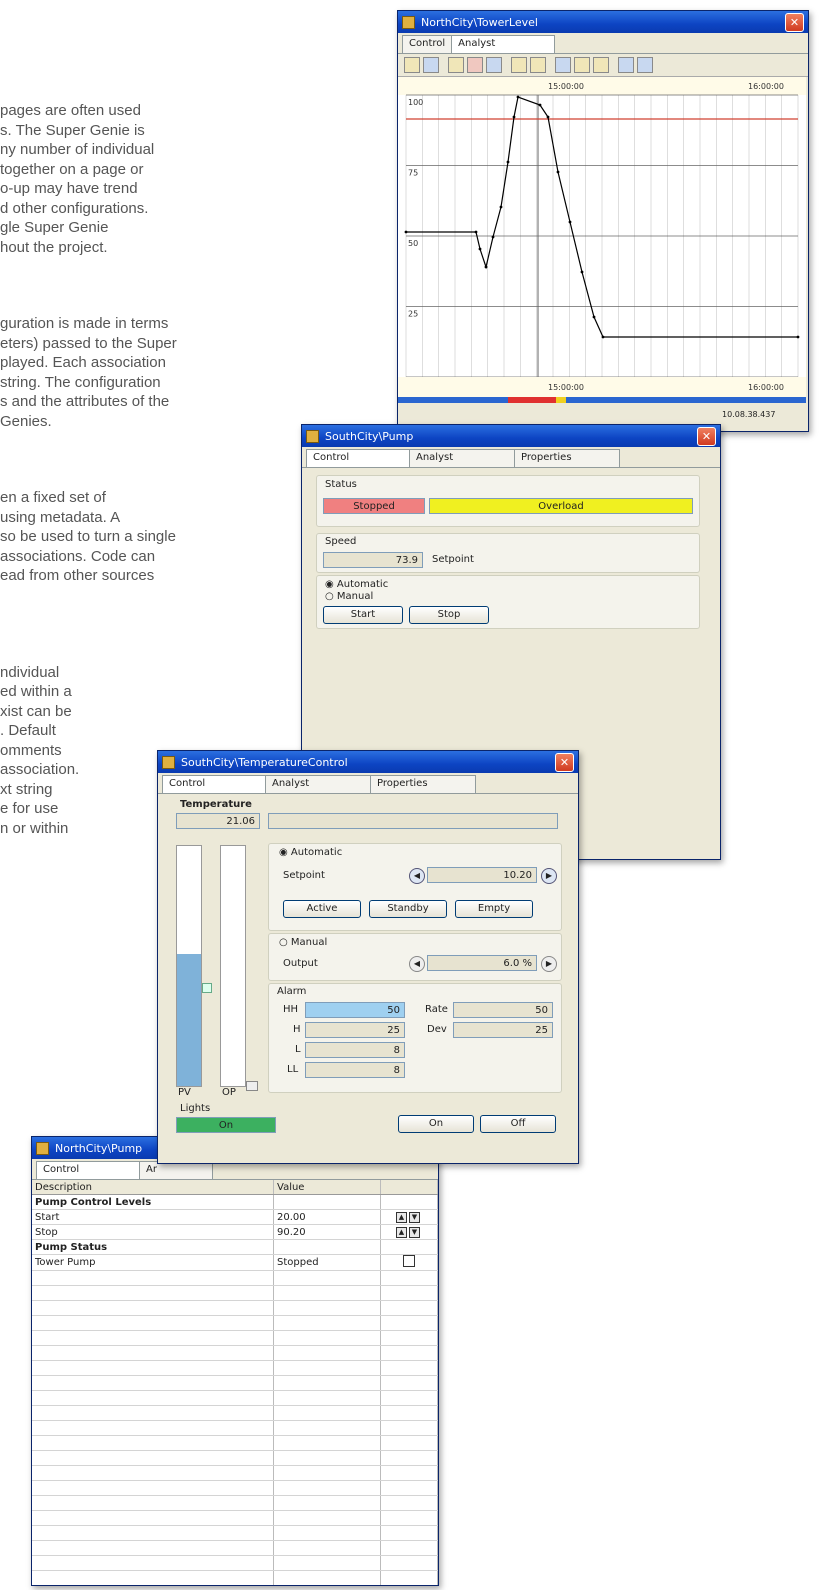 The height and width of the screenshot is (1590, 823). I want to click on manual-radio-label: Manual, so click(309, 942).